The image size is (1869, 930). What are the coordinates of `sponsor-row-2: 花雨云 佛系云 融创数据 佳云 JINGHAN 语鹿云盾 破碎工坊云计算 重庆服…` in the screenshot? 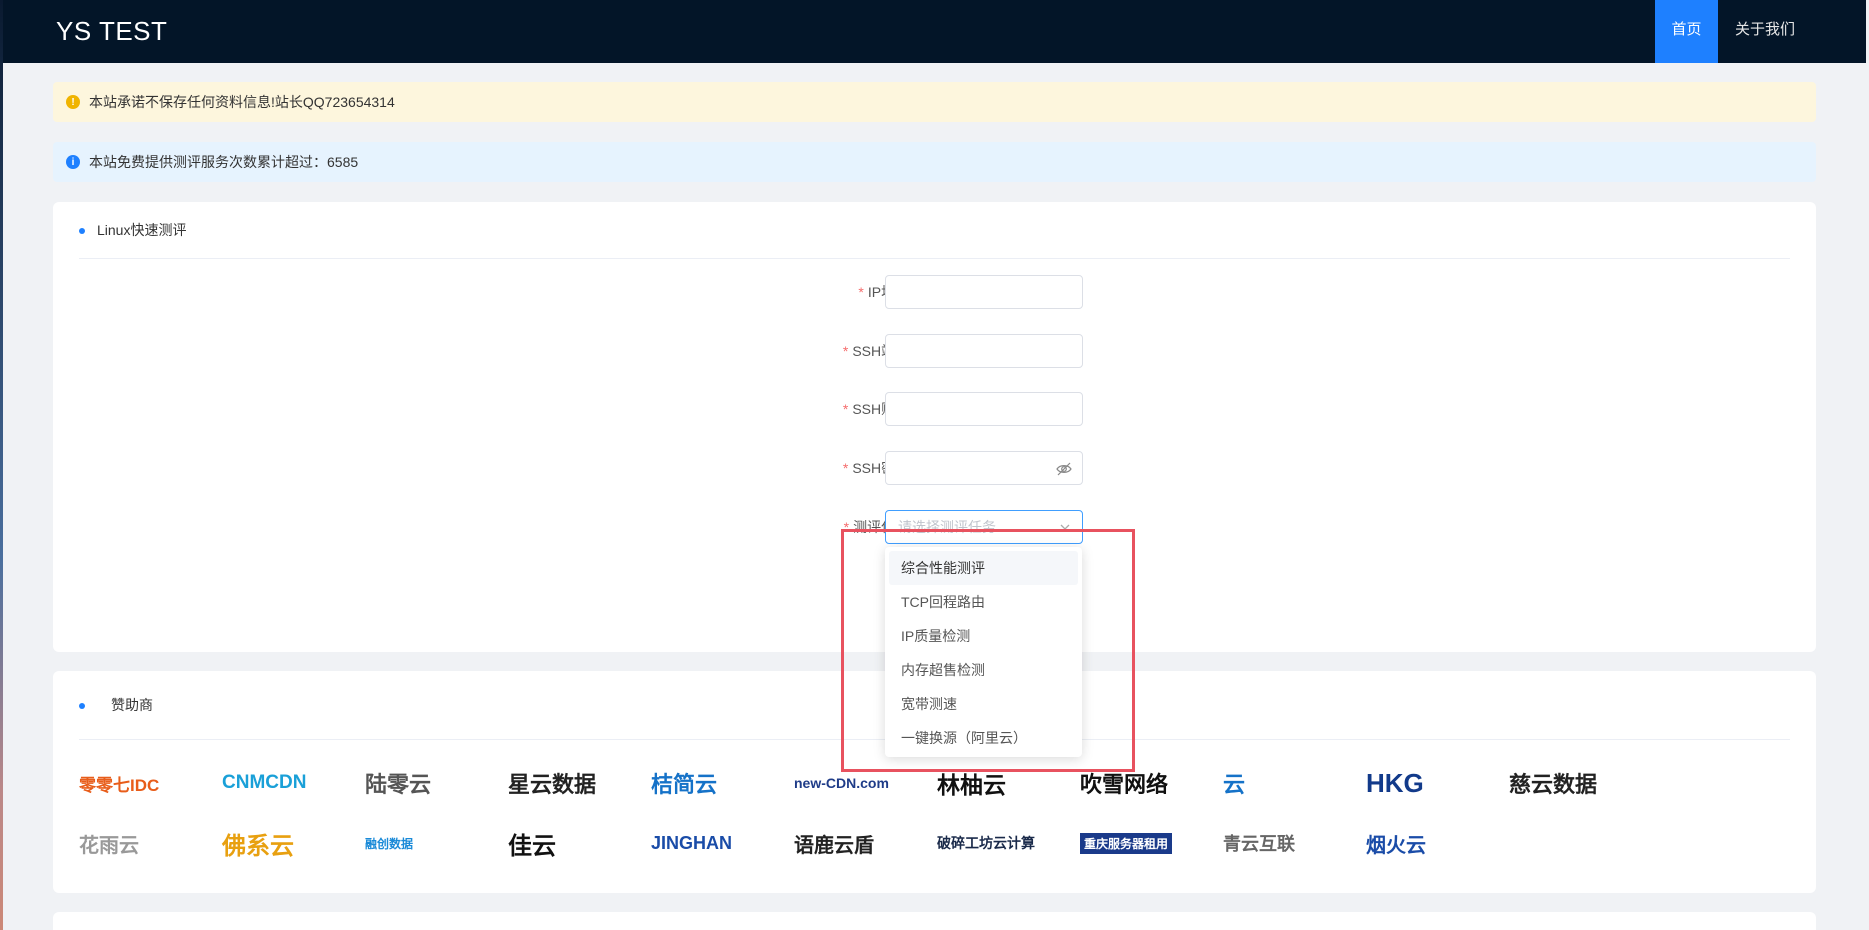 It's located at (939, 843).